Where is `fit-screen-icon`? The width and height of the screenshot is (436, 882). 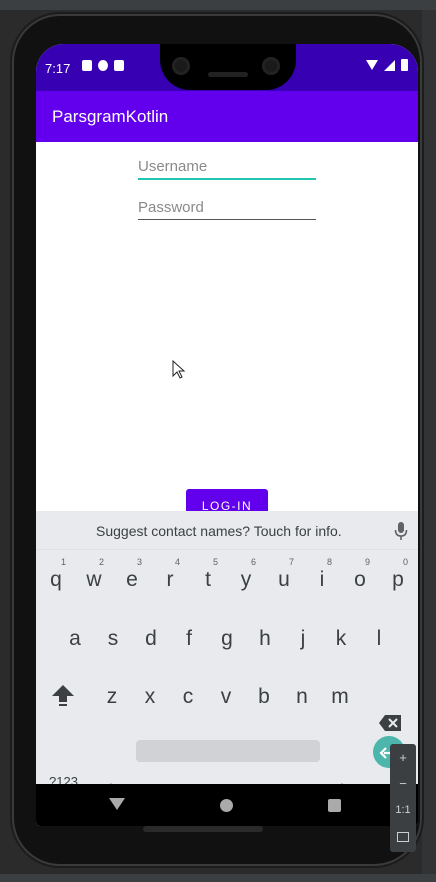 fit-screen-icon is located at coordinates (403, 836).